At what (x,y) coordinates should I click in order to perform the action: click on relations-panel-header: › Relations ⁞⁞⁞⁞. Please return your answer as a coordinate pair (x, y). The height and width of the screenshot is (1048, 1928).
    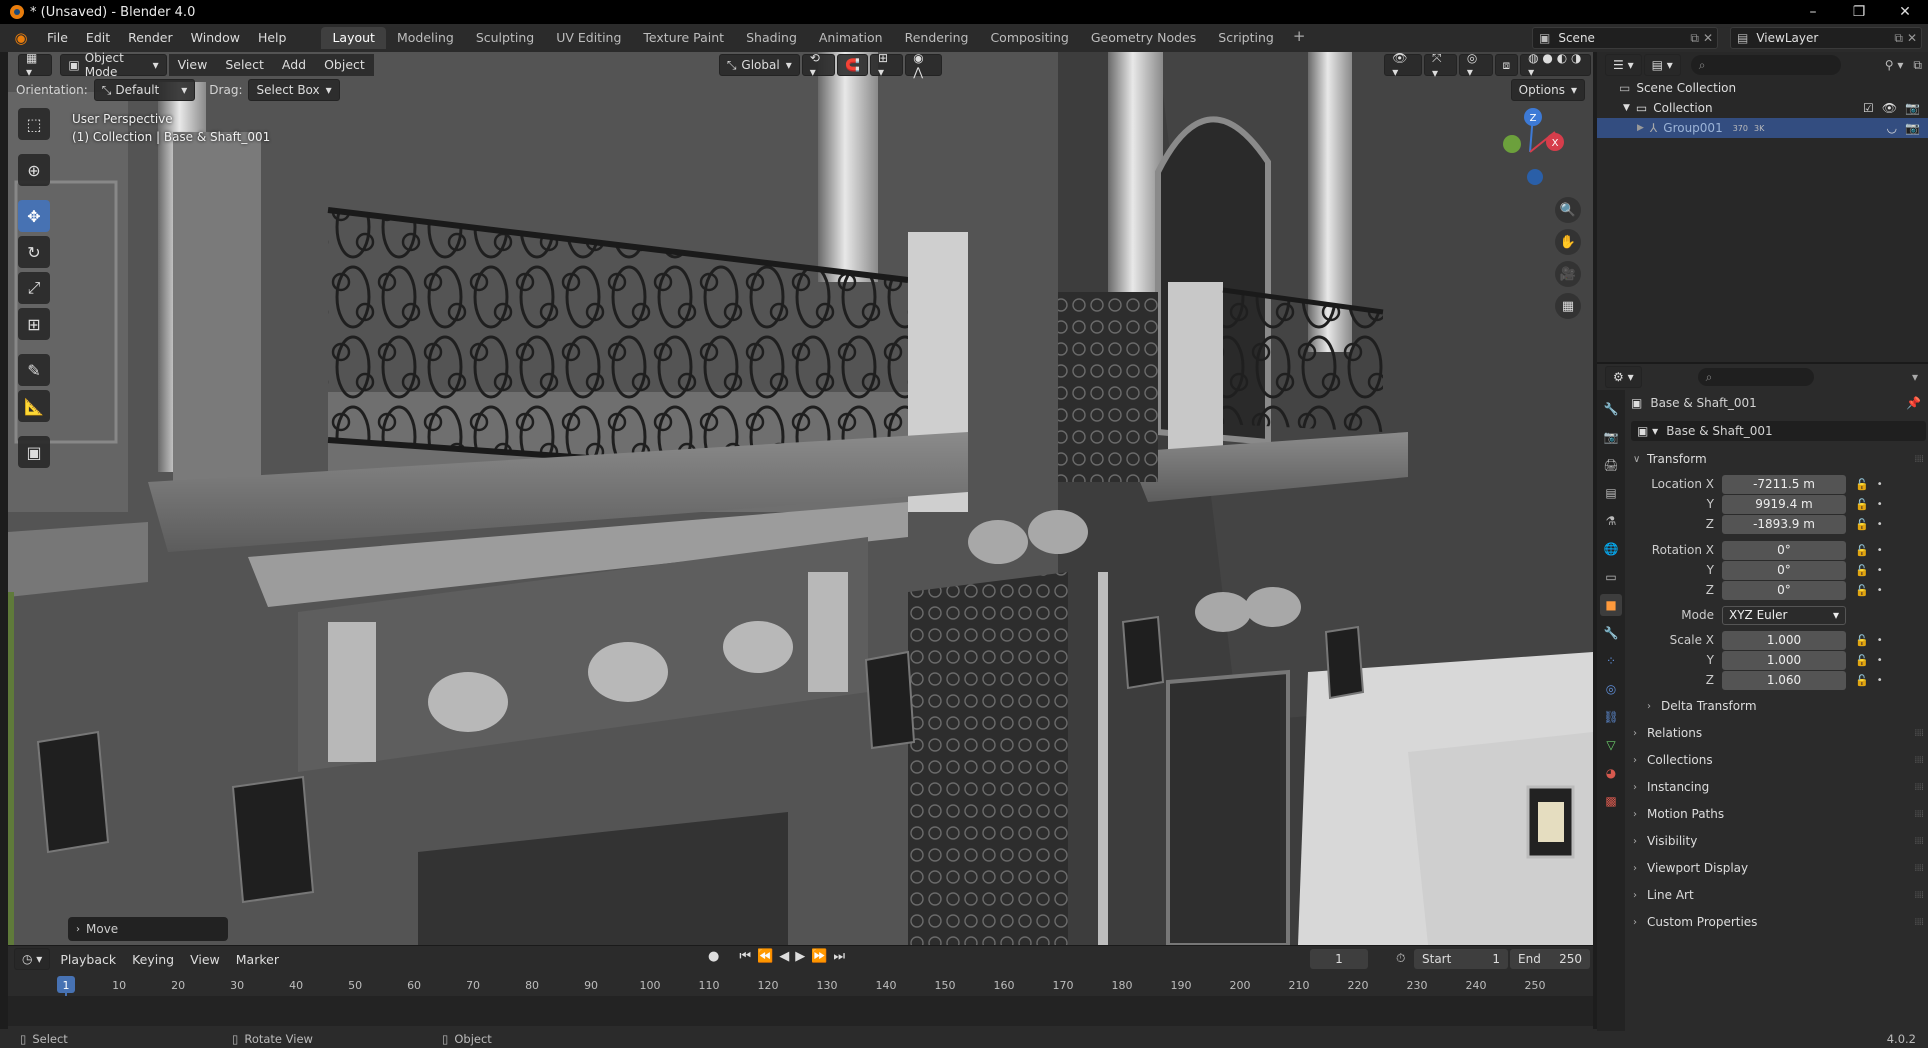
    Looking at the image, I should click on (1778, 733).